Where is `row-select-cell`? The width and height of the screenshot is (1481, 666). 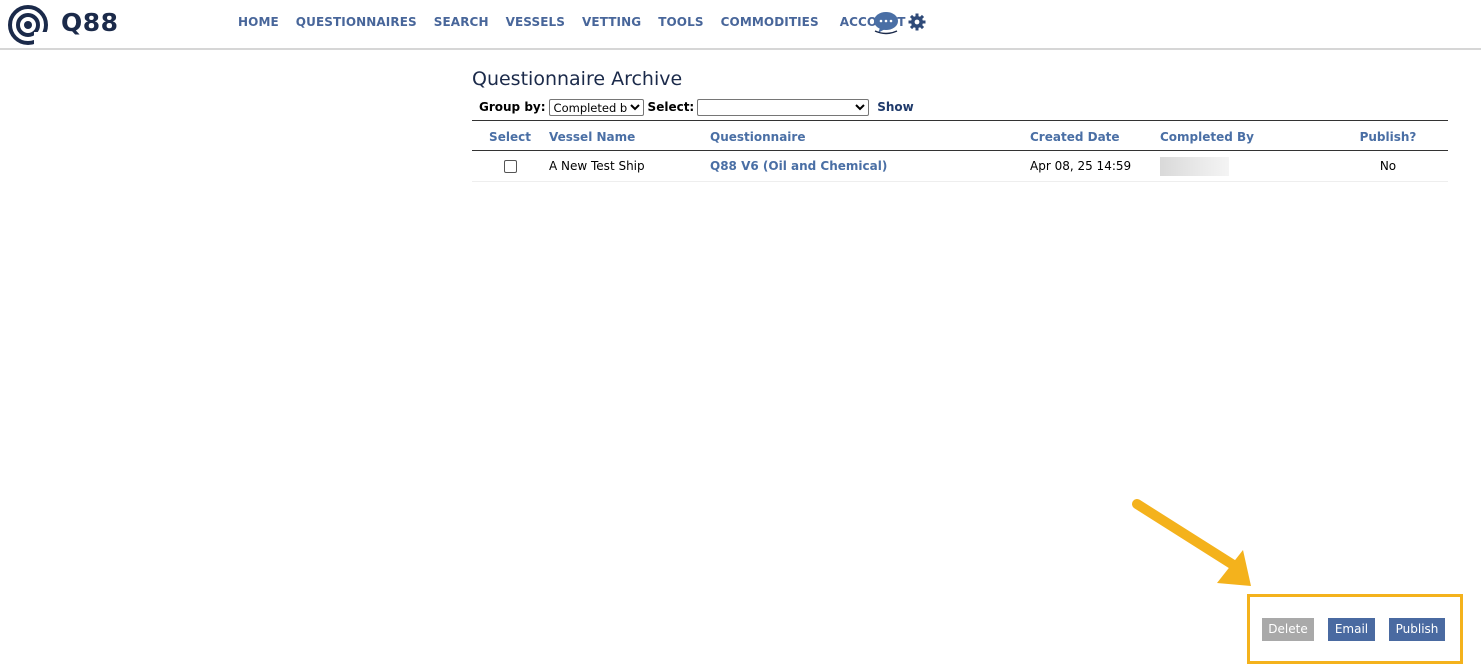
row-select-cell is located at coordinates (510, 166).